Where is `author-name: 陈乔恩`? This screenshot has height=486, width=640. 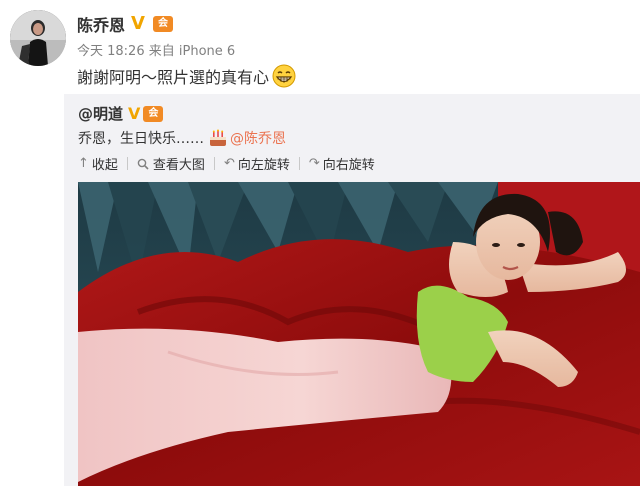 author-name: 陈乔恩 is located at coordinates (101, 24).